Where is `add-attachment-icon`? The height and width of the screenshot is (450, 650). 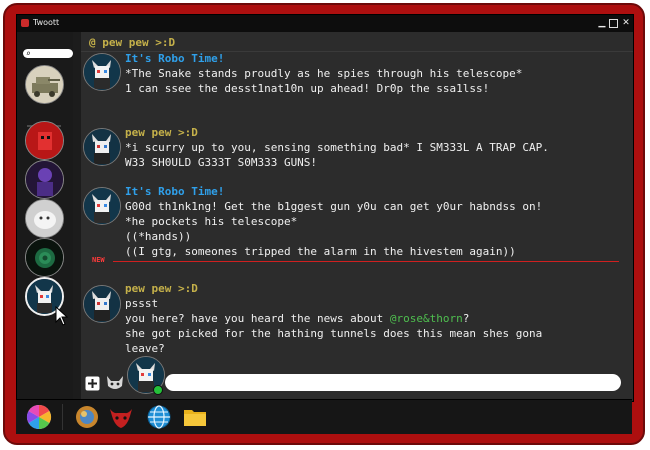
add-attachment-icon is located at coordinates (92, 383).